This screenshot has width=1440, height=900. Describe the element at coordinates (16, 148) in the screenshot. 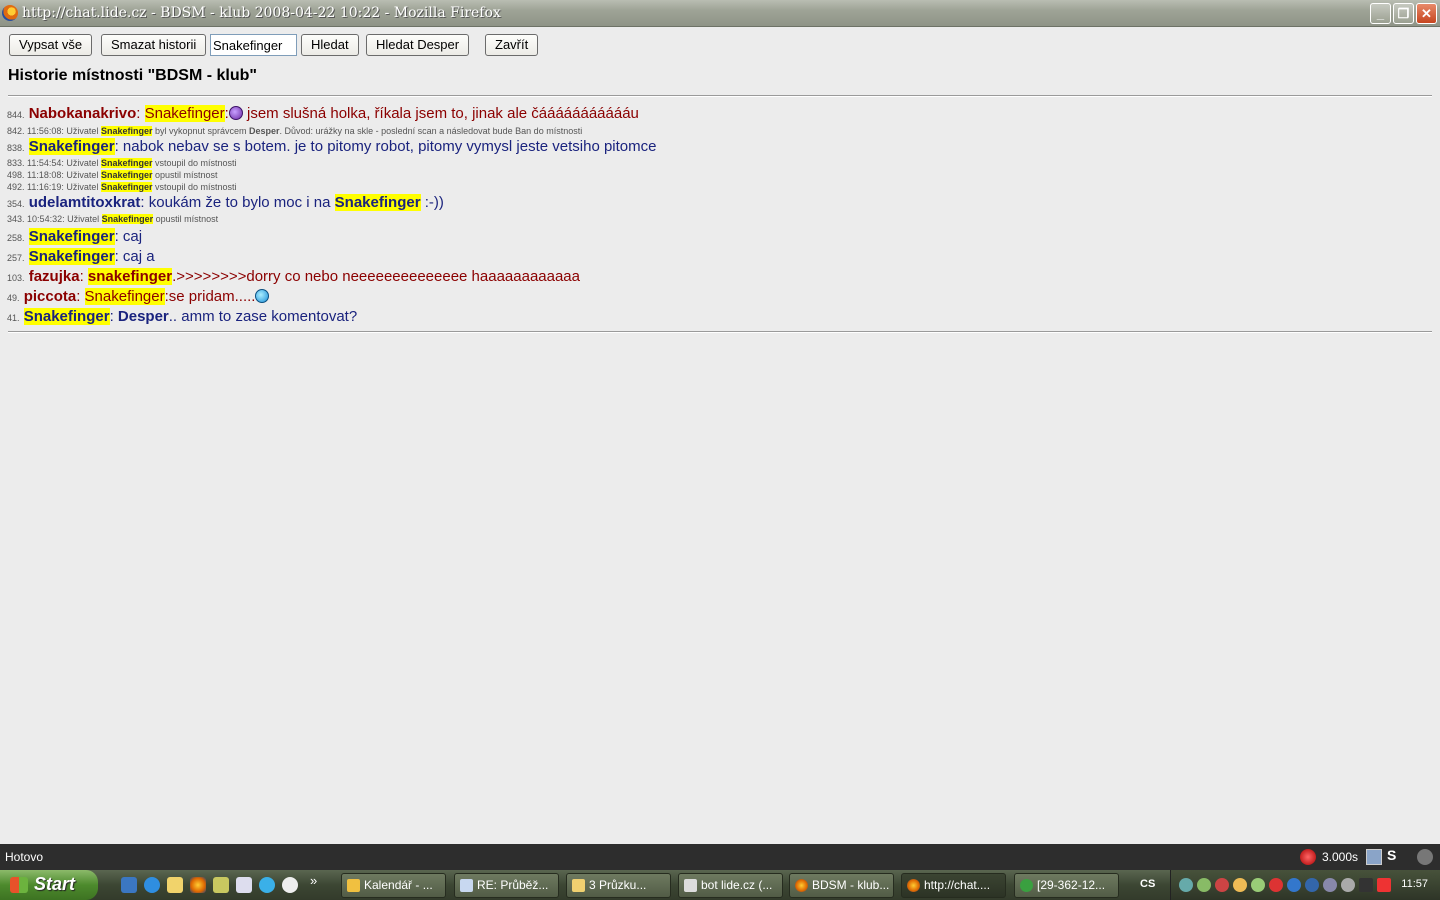

I see `message-number: 838.` at that location.